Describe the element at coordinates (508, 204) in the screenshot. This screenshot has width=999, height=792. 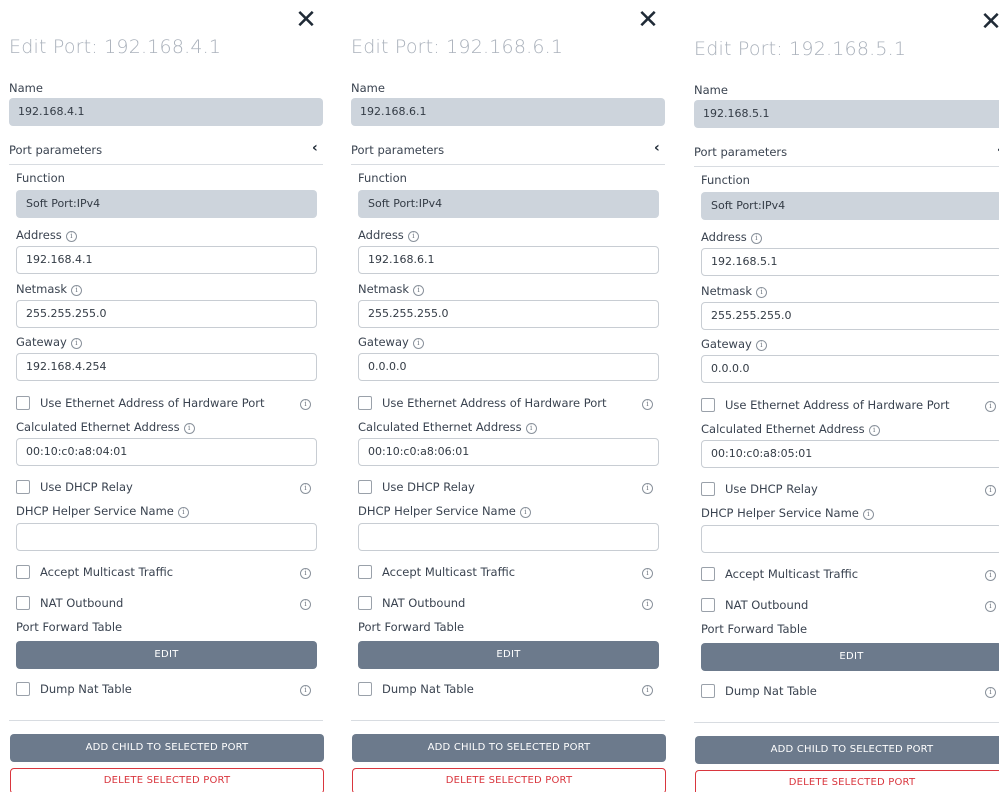
I see `function-field: Soft Port:IPv4` at that location.